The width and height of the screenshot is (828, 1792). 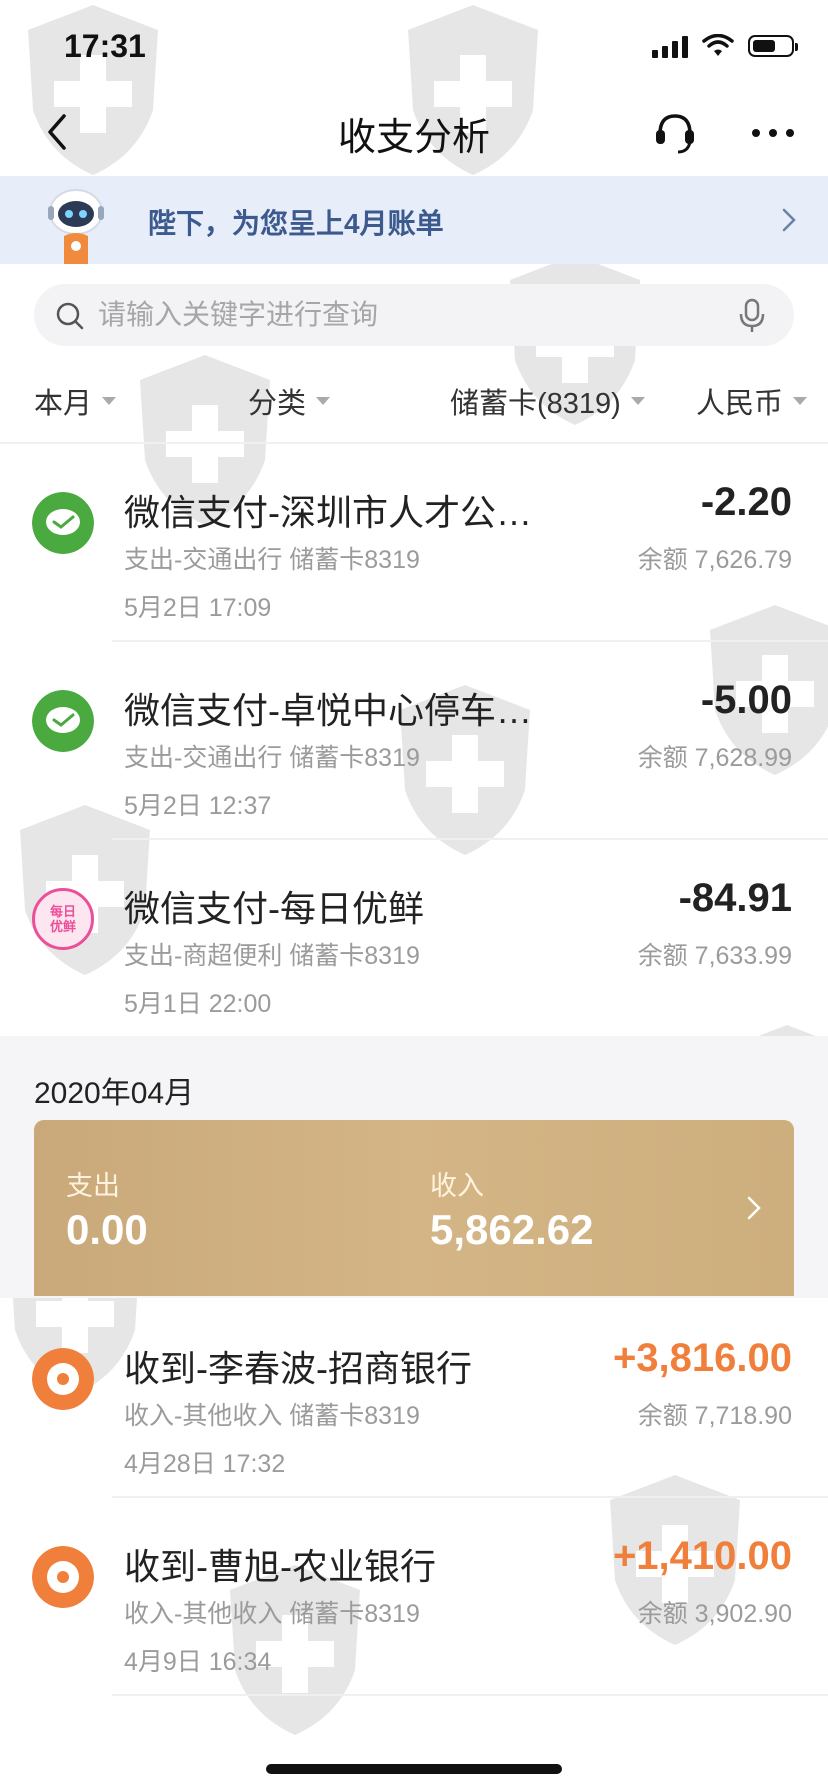 What do you see at coordinates (702, 1358) in the screenshot?
I see `transaction-amount: +3,816.00` at bounding box center [702, 1358].